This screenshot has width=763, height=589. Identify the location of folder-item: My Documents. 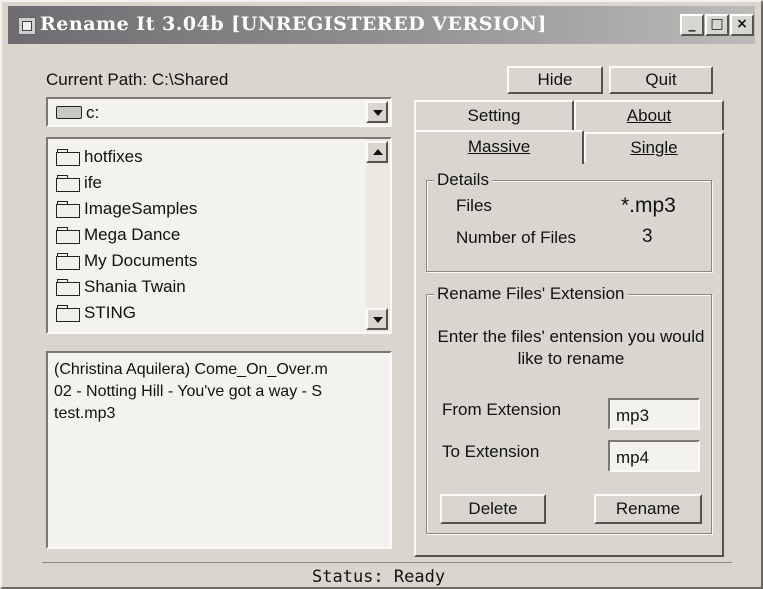
(126, 261).